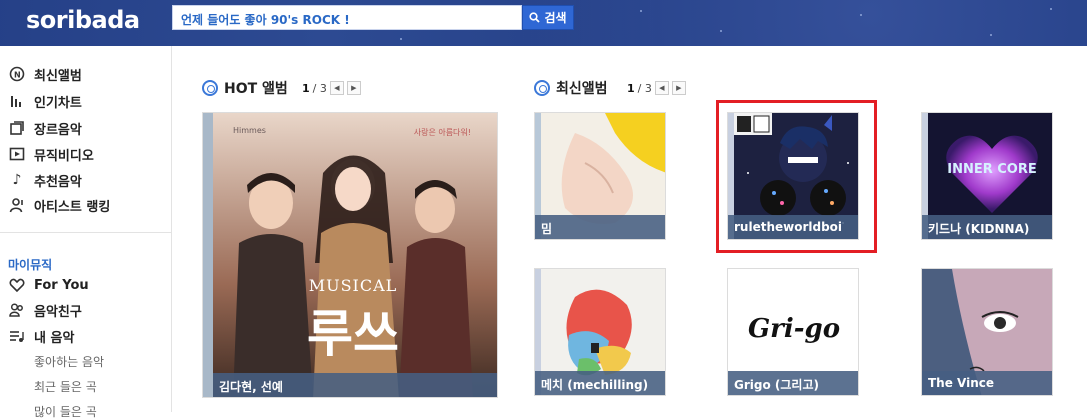 Image resolution: width=1087 pixels, height=420 pixels. Describe the element at coordinates (30, 265) in the screenshot. I see `my-music-title: 마이뮤직` at that location.